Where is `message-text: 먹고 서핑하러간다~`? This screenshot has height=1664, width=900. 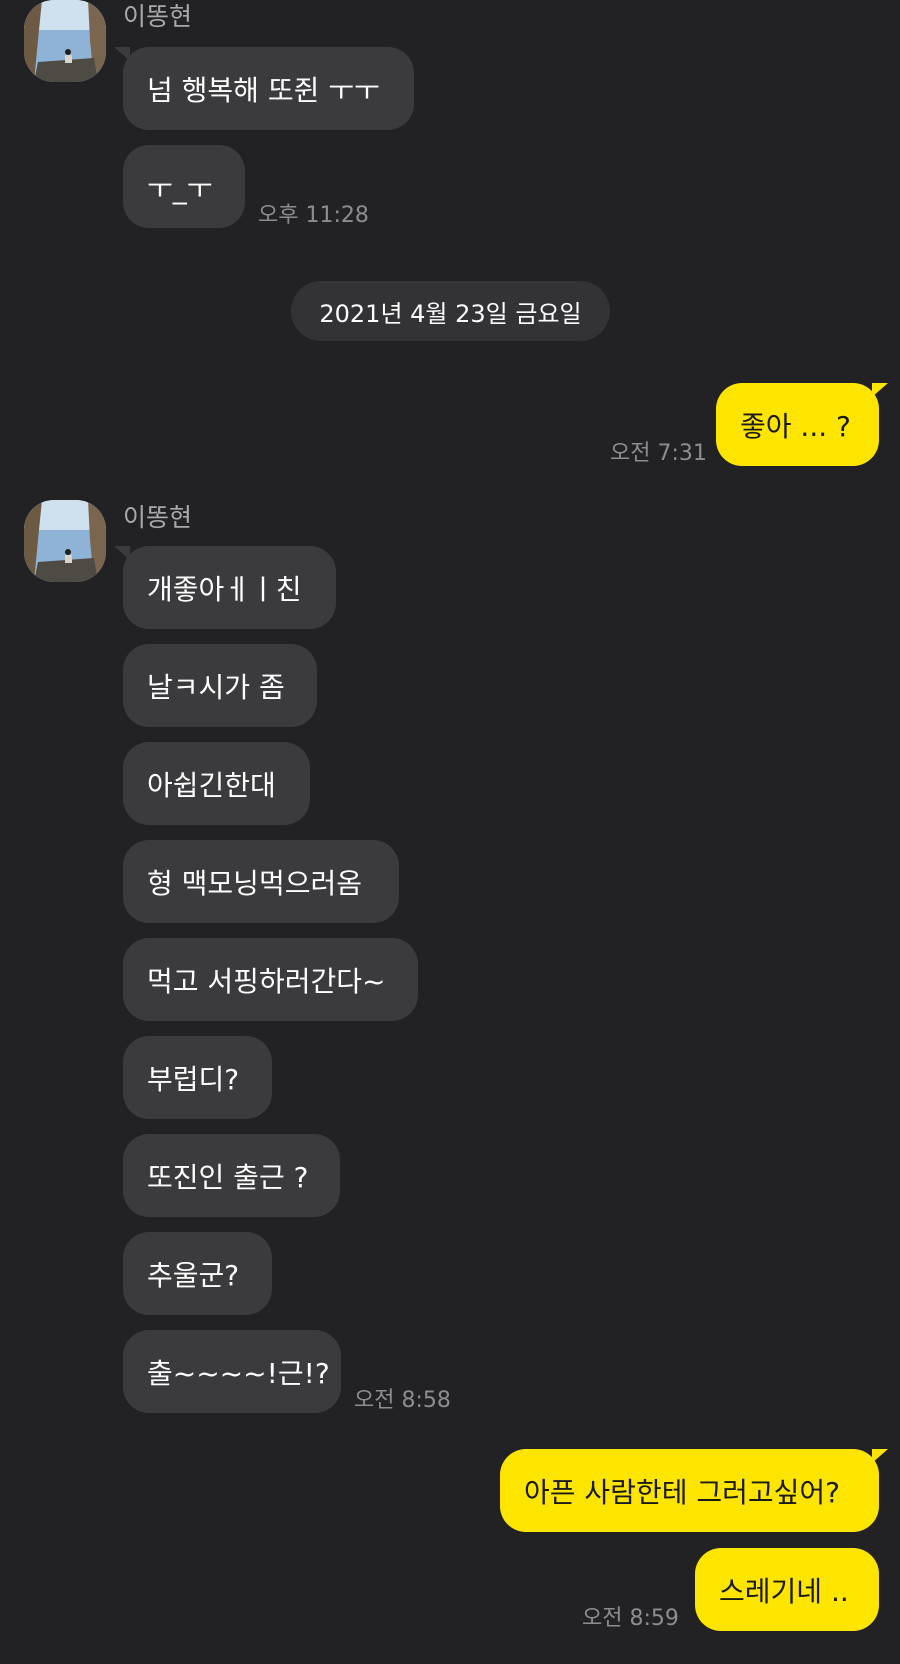
message-text: 먹고 서핑하러간다~ is located at coordinates (266, 981).